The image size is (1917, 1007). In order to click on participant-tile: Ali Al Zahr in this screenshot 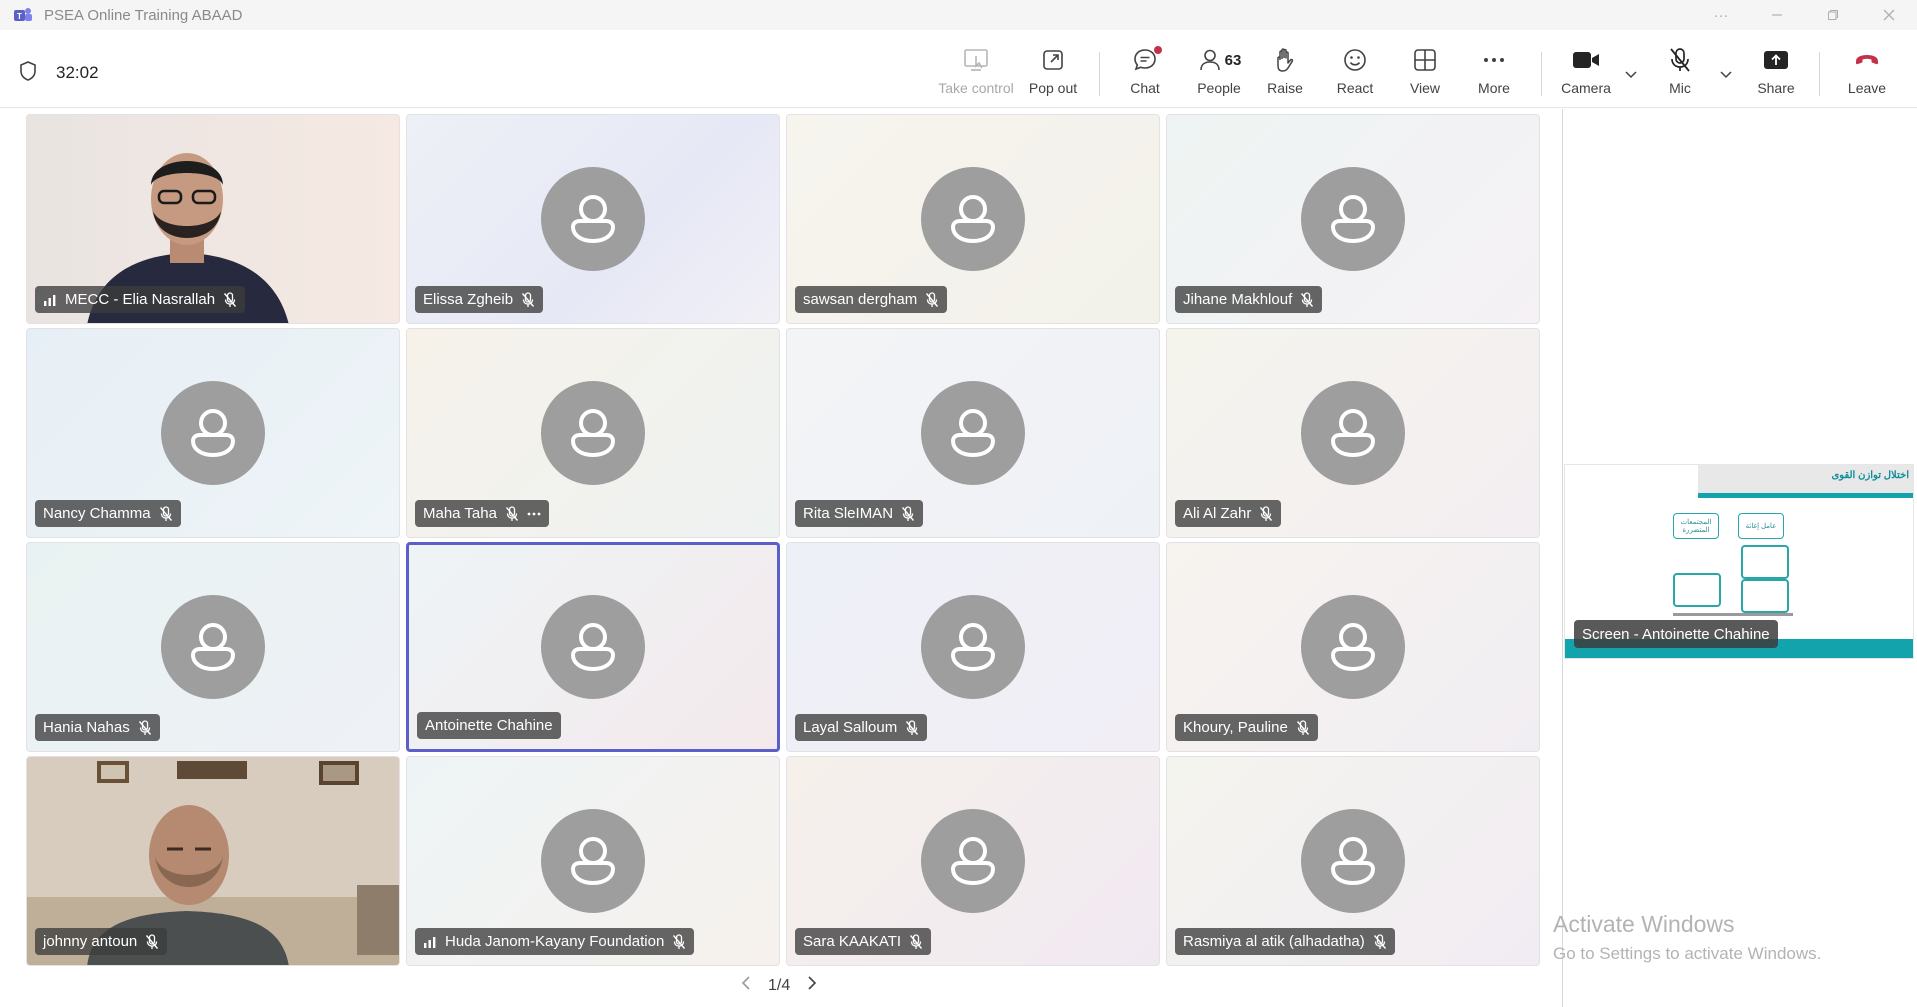, I will do `click(1353, 433)`.